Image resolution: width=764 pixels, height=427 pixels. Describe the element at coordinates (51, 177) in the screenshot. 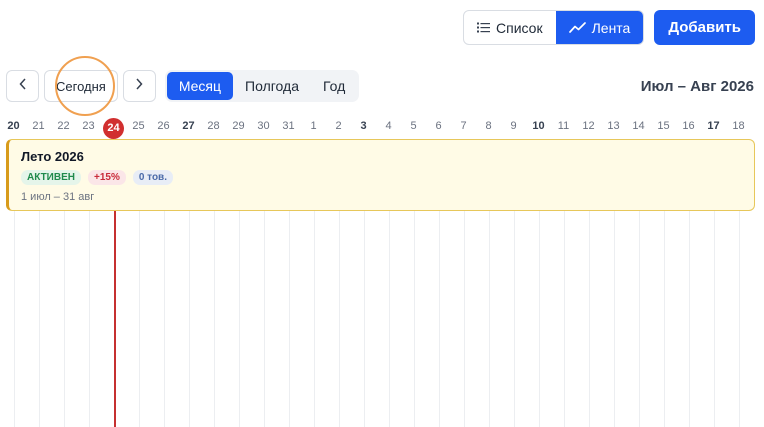

I see `status-badge: АКТИВЕН` at that location.